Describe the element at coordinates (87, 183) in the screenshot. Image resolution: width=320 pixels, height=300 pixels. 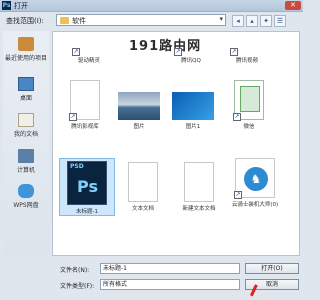
I see `psd-file-icon: PSD Ps` at that location.